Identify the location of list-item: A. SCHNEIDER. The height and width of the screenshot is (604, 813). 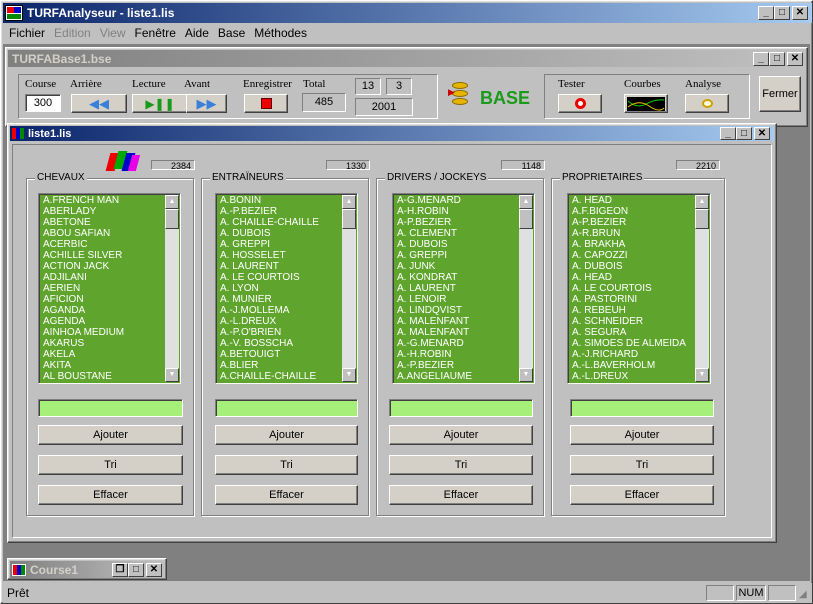
(632, 321).